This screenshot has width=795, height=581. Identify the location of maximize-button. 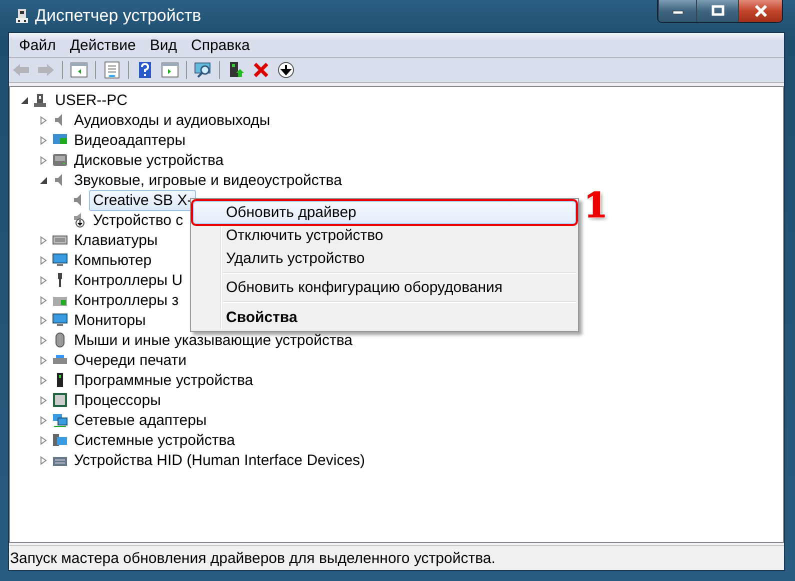
(717, 11).